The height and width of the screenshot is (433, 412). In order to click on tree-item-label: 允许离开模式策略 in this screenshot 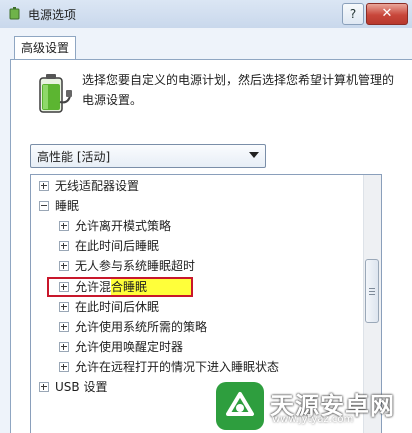, I will do `click(123, 226)`.